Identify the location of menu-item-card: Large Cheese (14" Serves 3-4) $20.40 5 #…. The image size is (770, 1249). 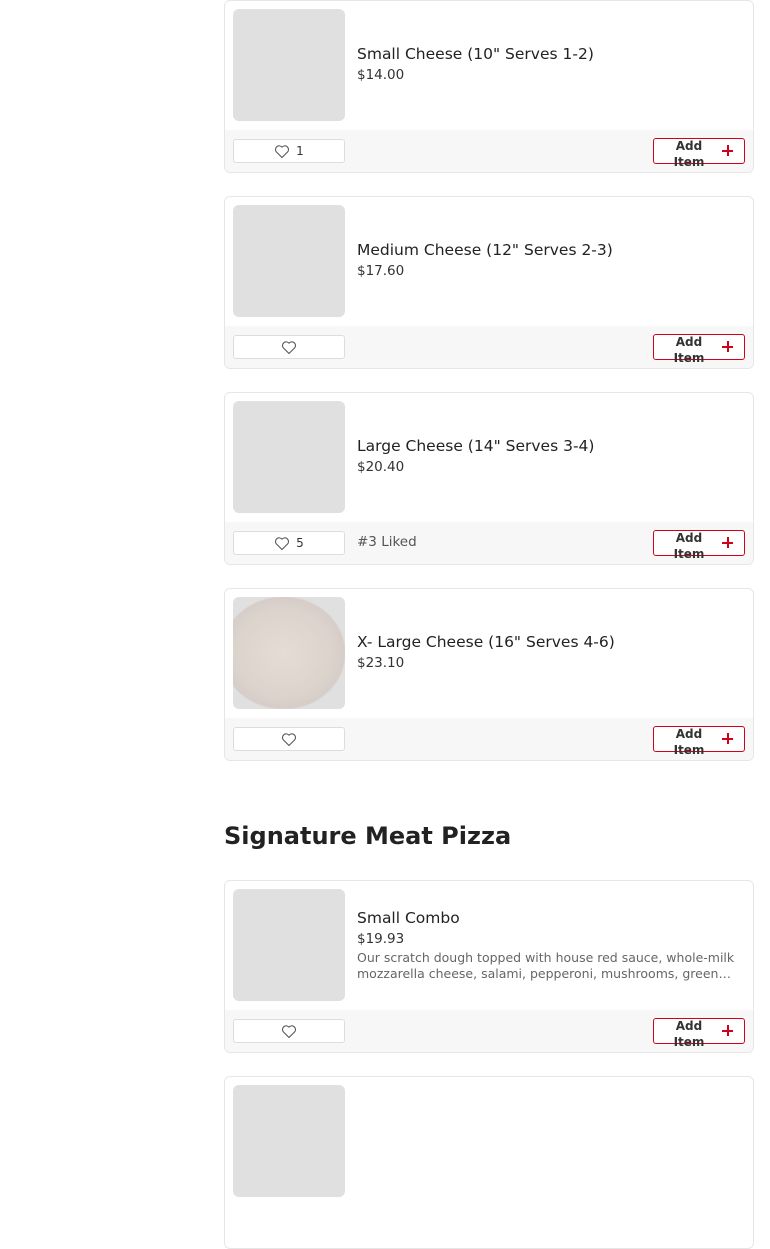
(489, 478).